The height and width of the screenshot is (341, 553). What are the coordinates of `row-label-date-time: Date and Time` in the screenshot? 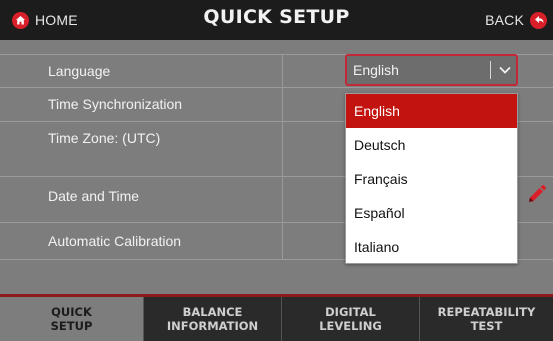 It's located at (94, 196).